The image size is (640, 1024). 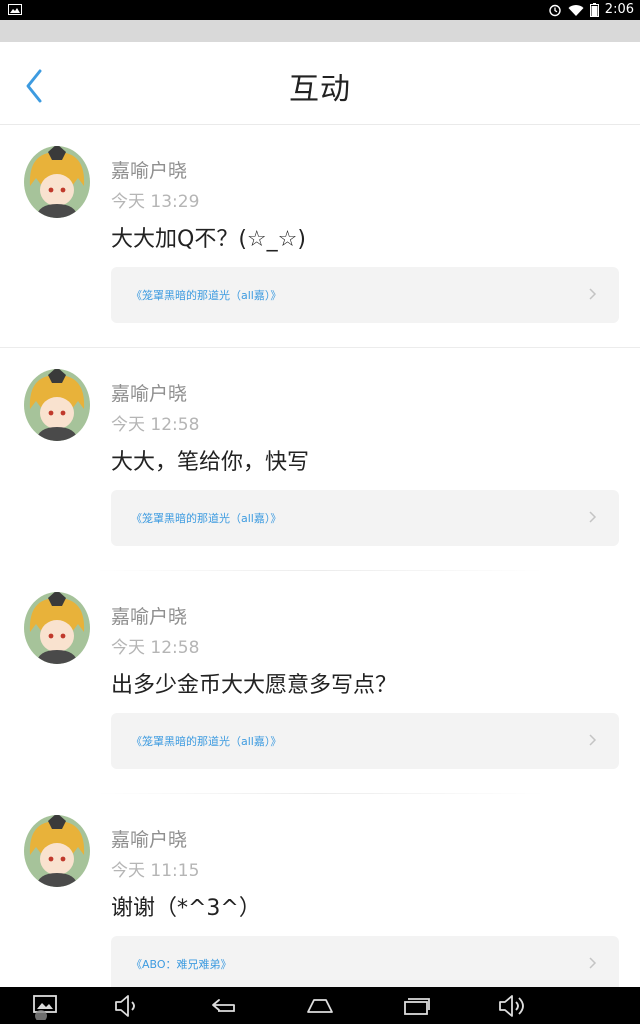 What do you see at coordinates (320, 10) in the screenshot?
I see `status-bar: 2:06` at bounding box center [320, 10].